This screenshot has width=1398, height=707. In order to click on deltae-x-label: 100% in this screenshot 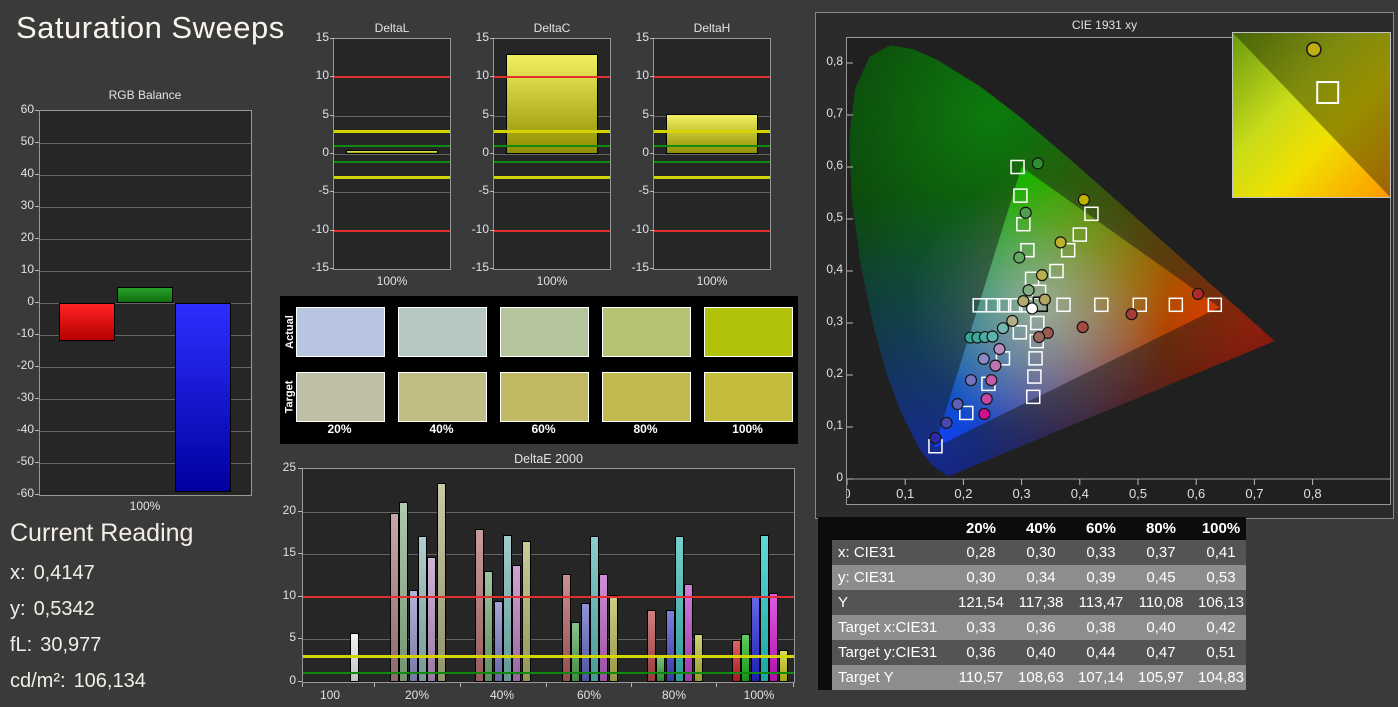, I will do `click(759, 695)`.